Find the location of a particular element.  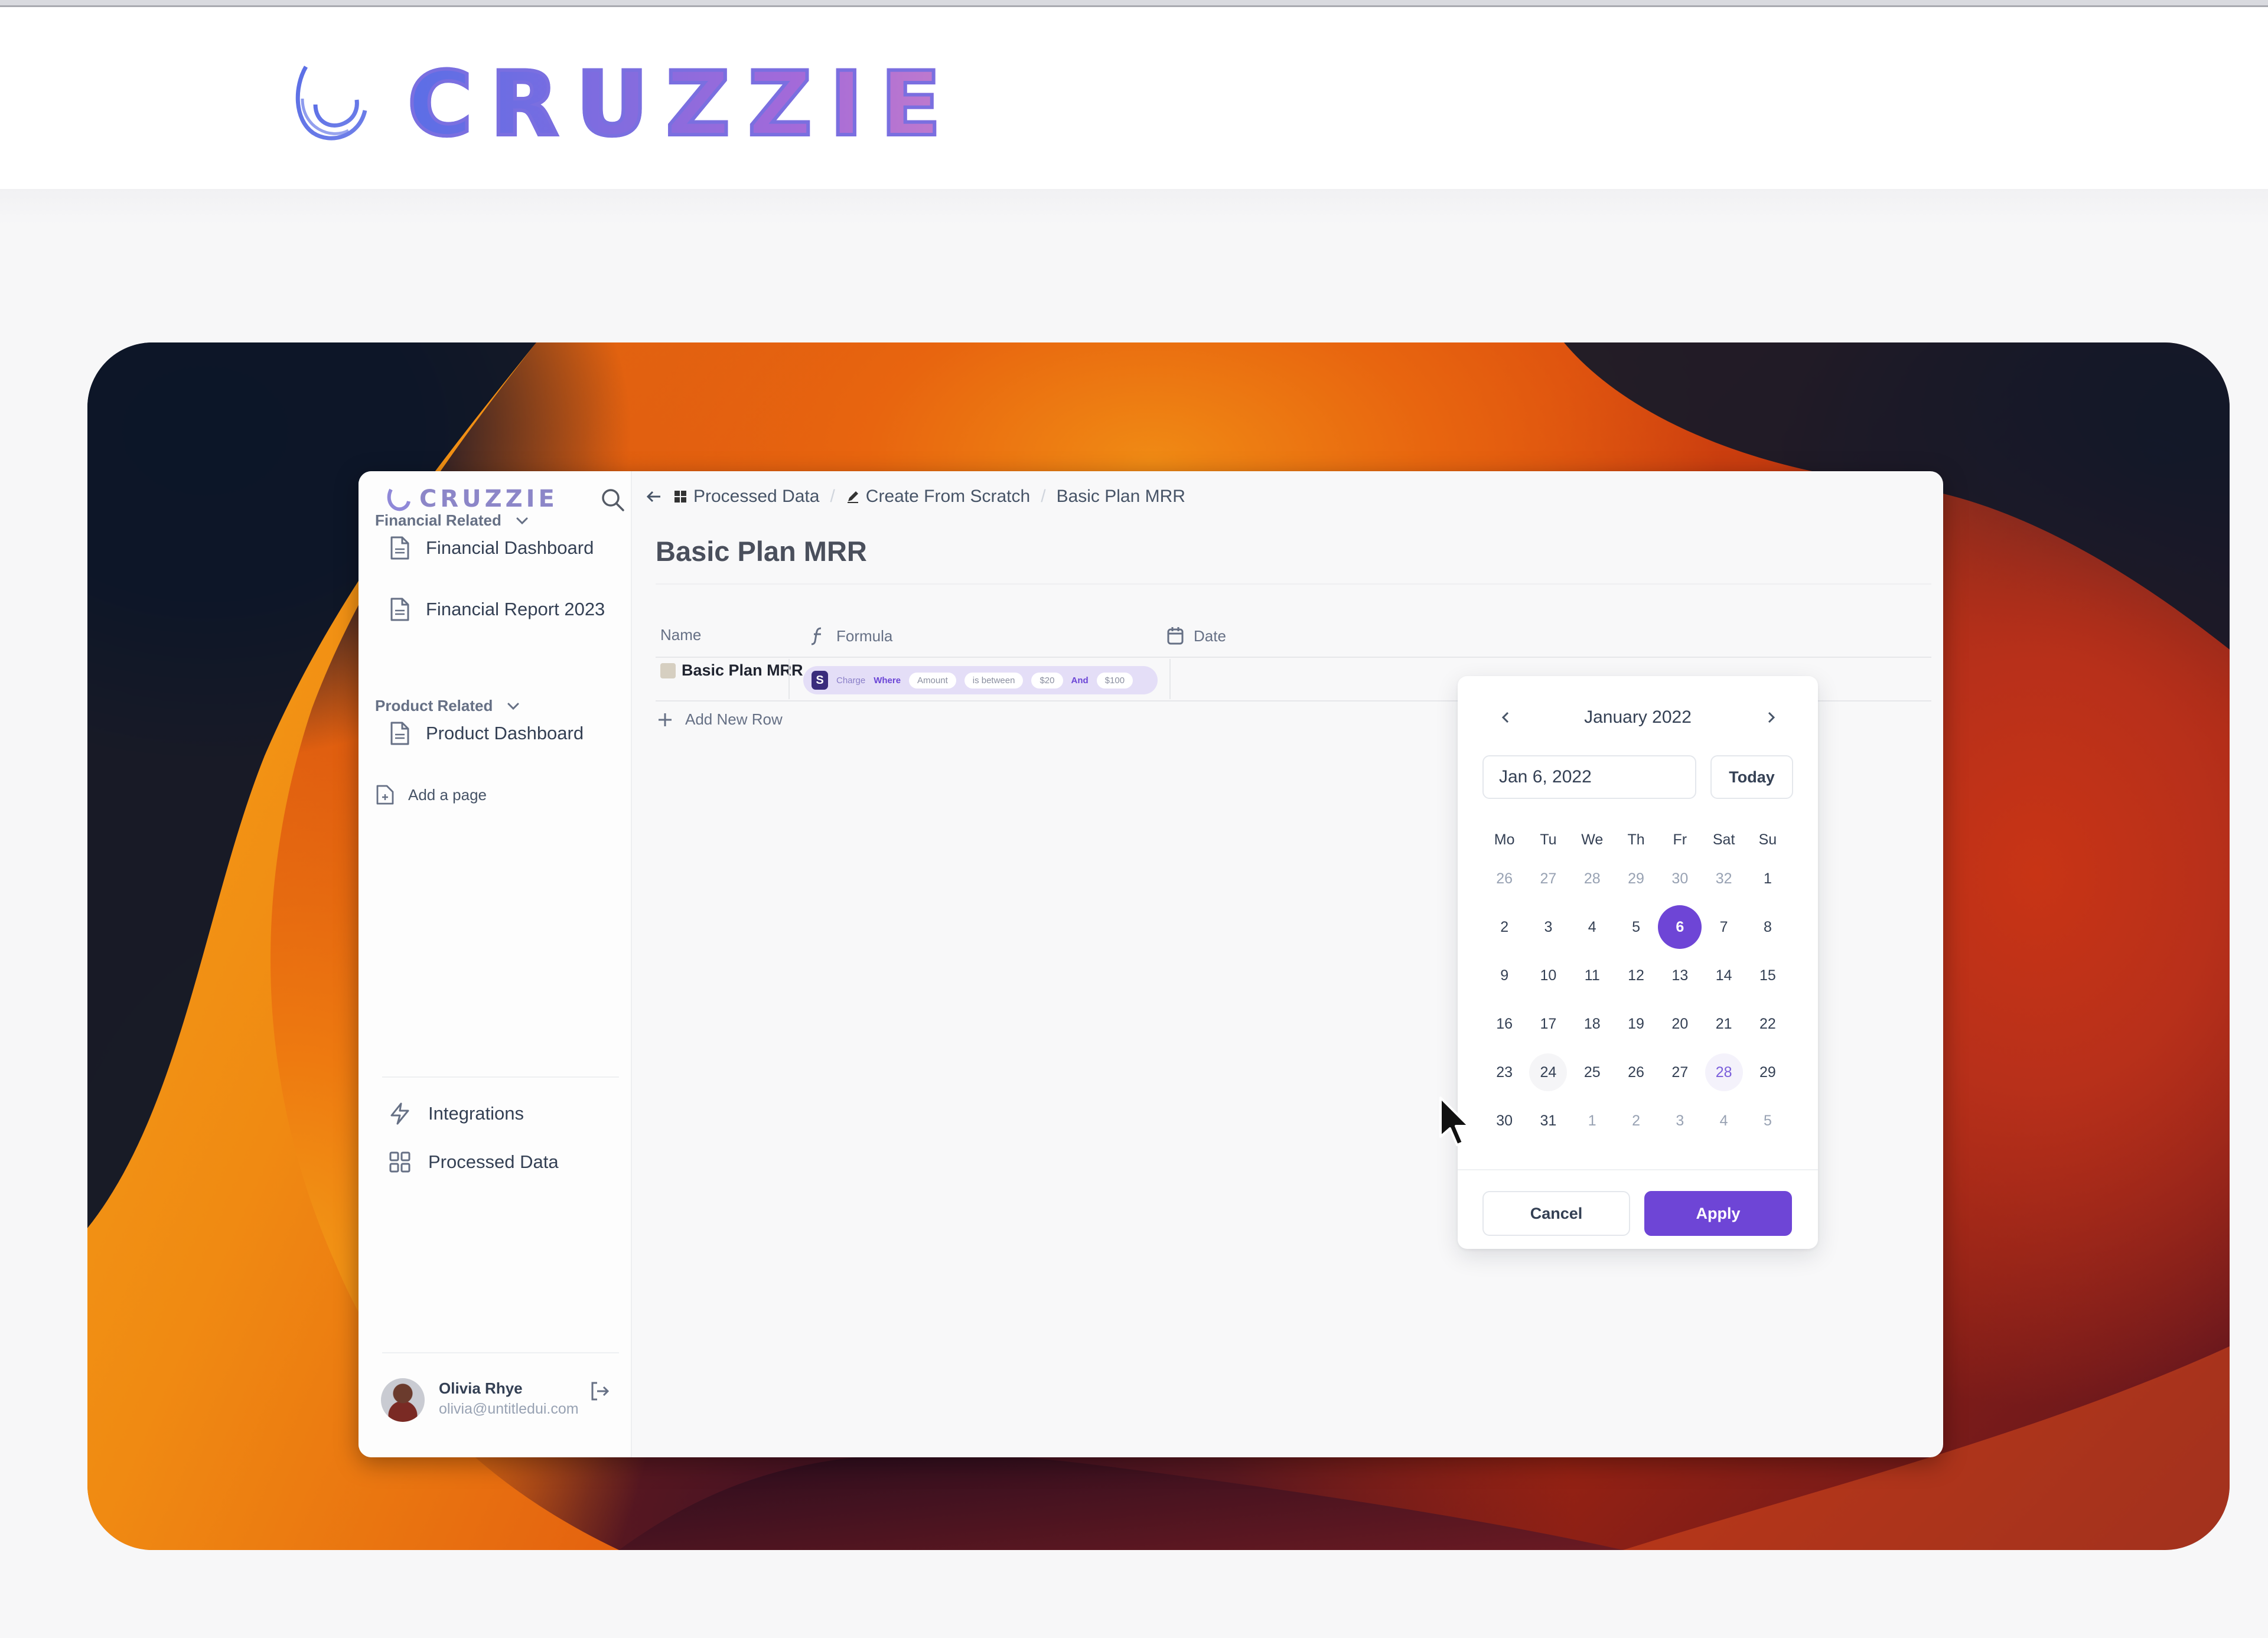

file-plus-icon is located at coordinates (385, 795).